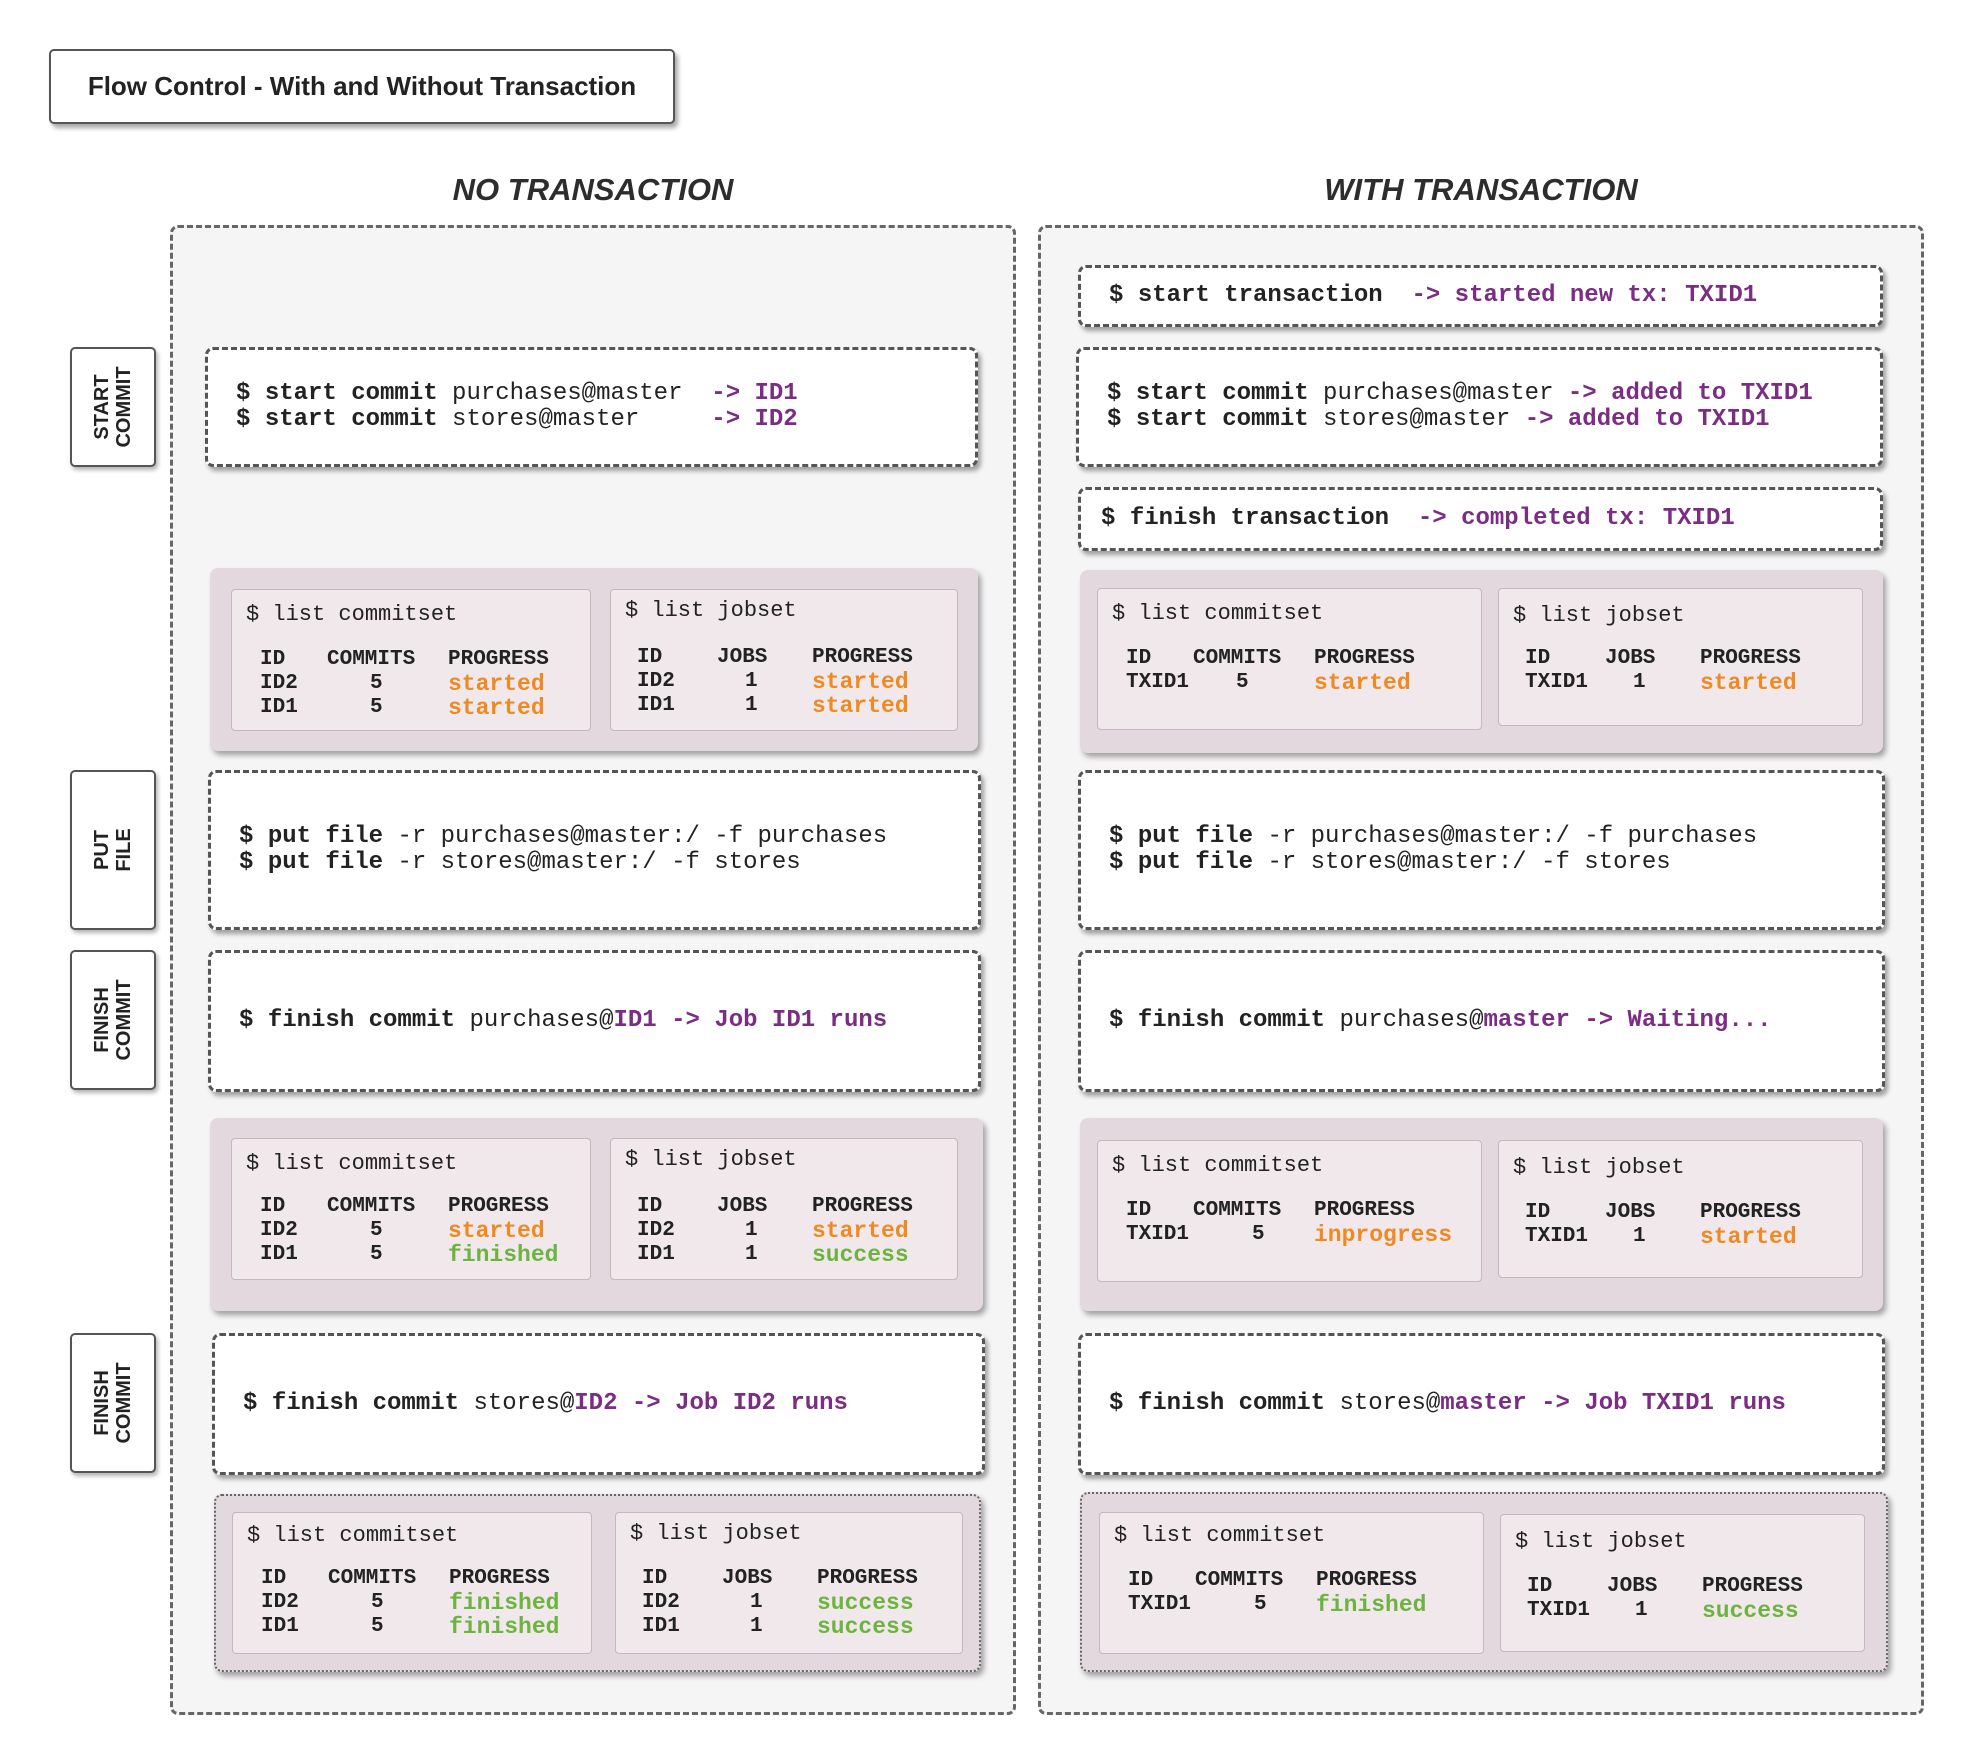 Image resolution: width=1983 pixels, height=1753 pixels. I want to click on side-label-line: PUT, so click(102, 850).